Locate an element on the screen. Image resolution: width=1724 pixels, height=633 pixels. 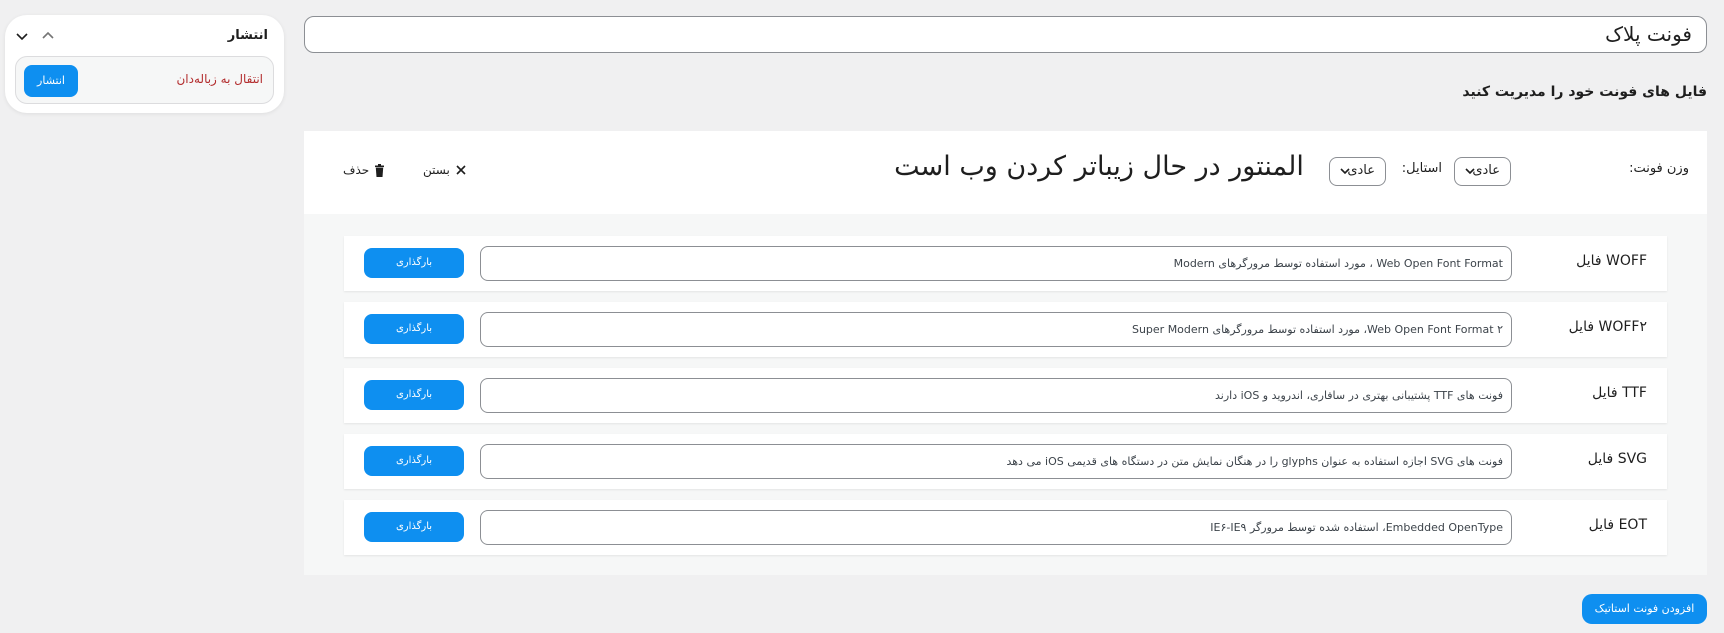
close-label: بستن is located at coordinates (436, 170).